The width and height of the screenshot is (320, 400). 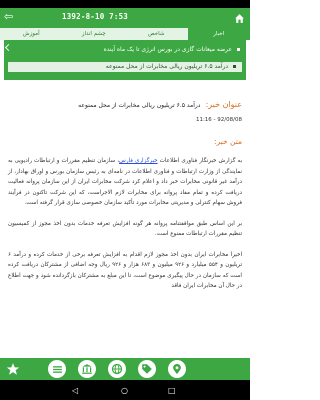 I want to click on list-icon, so click(x=57, y=369).